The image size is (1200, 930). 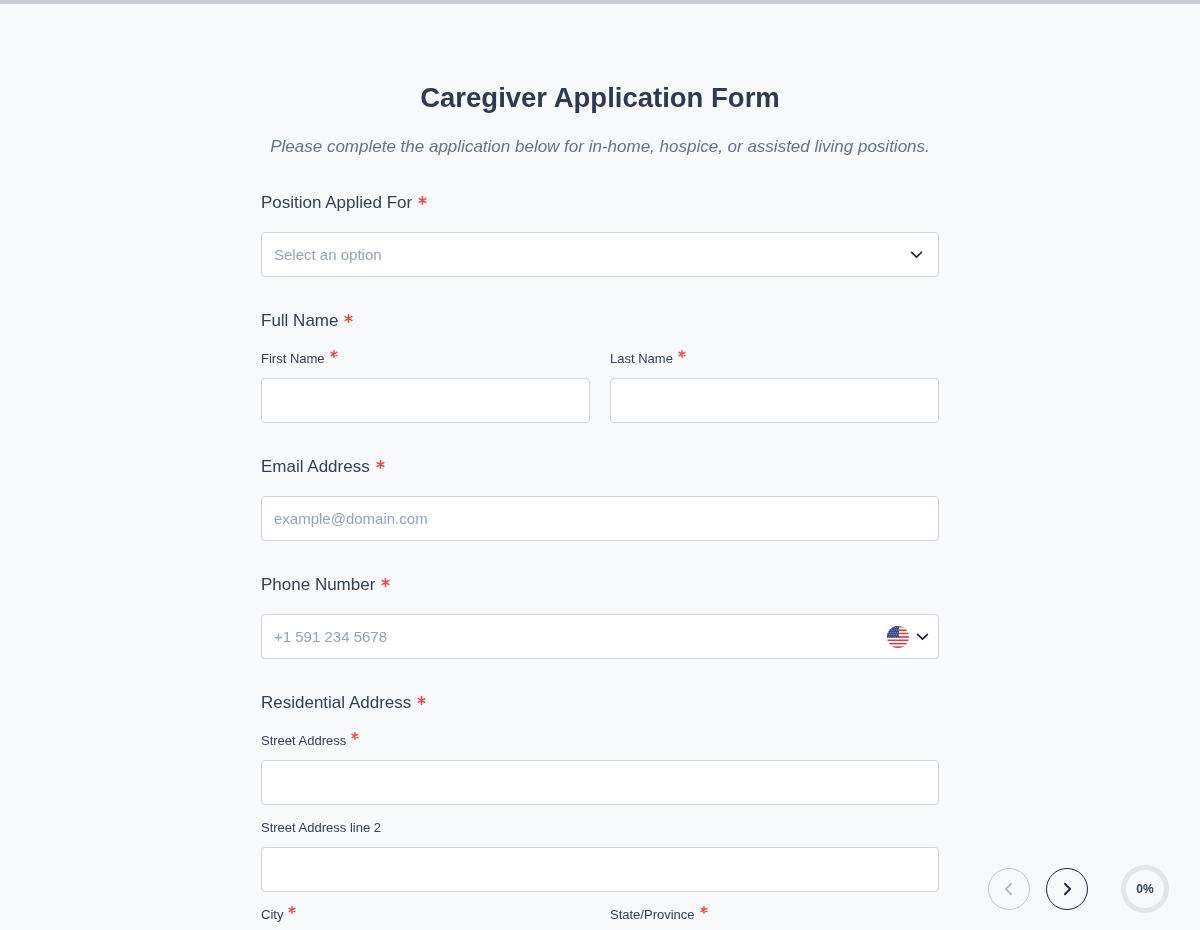 What do you see at coordinates (315, 467) in the screenshot?
I see `field-label: Email Address` at bounding box center [315, 467].